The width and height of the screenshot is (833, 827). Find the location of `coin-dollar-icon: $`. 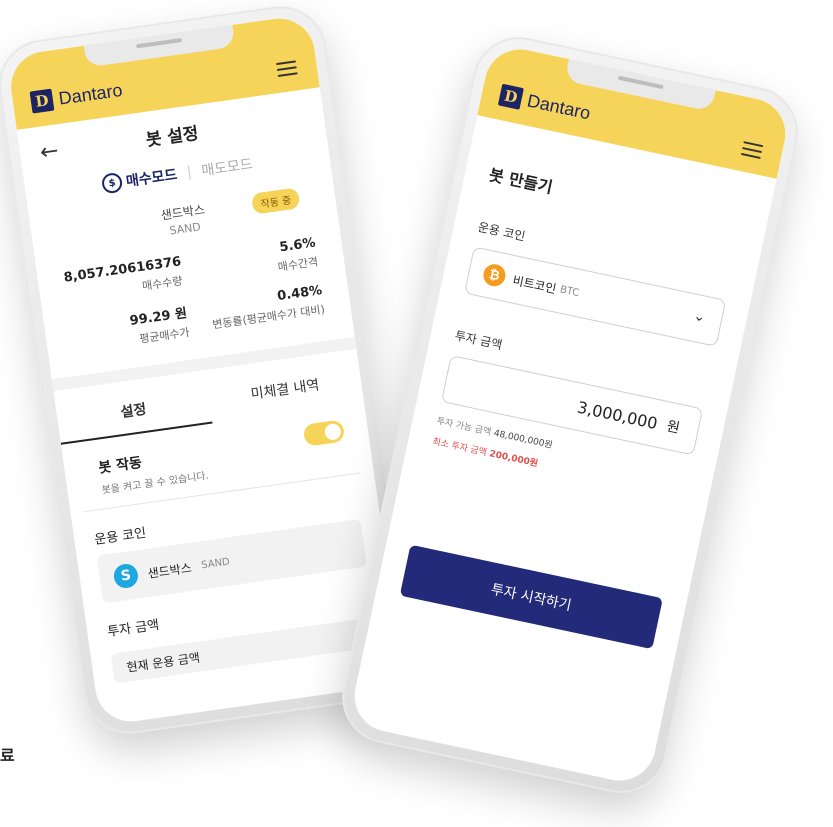

coin-dollar-icon: $ is located at coordinates (112, 183).